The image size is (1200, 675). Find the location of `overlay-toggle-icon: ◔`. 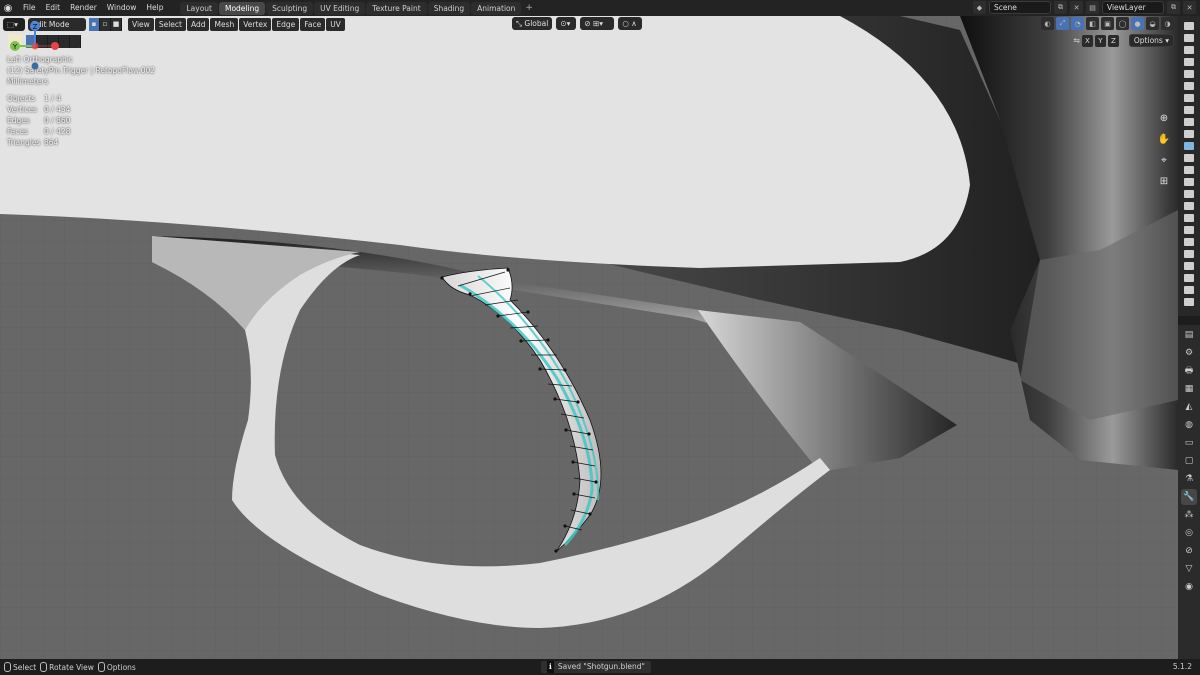

overlay-toggle-icon: ◔ is located at coordinates (1077, 23).